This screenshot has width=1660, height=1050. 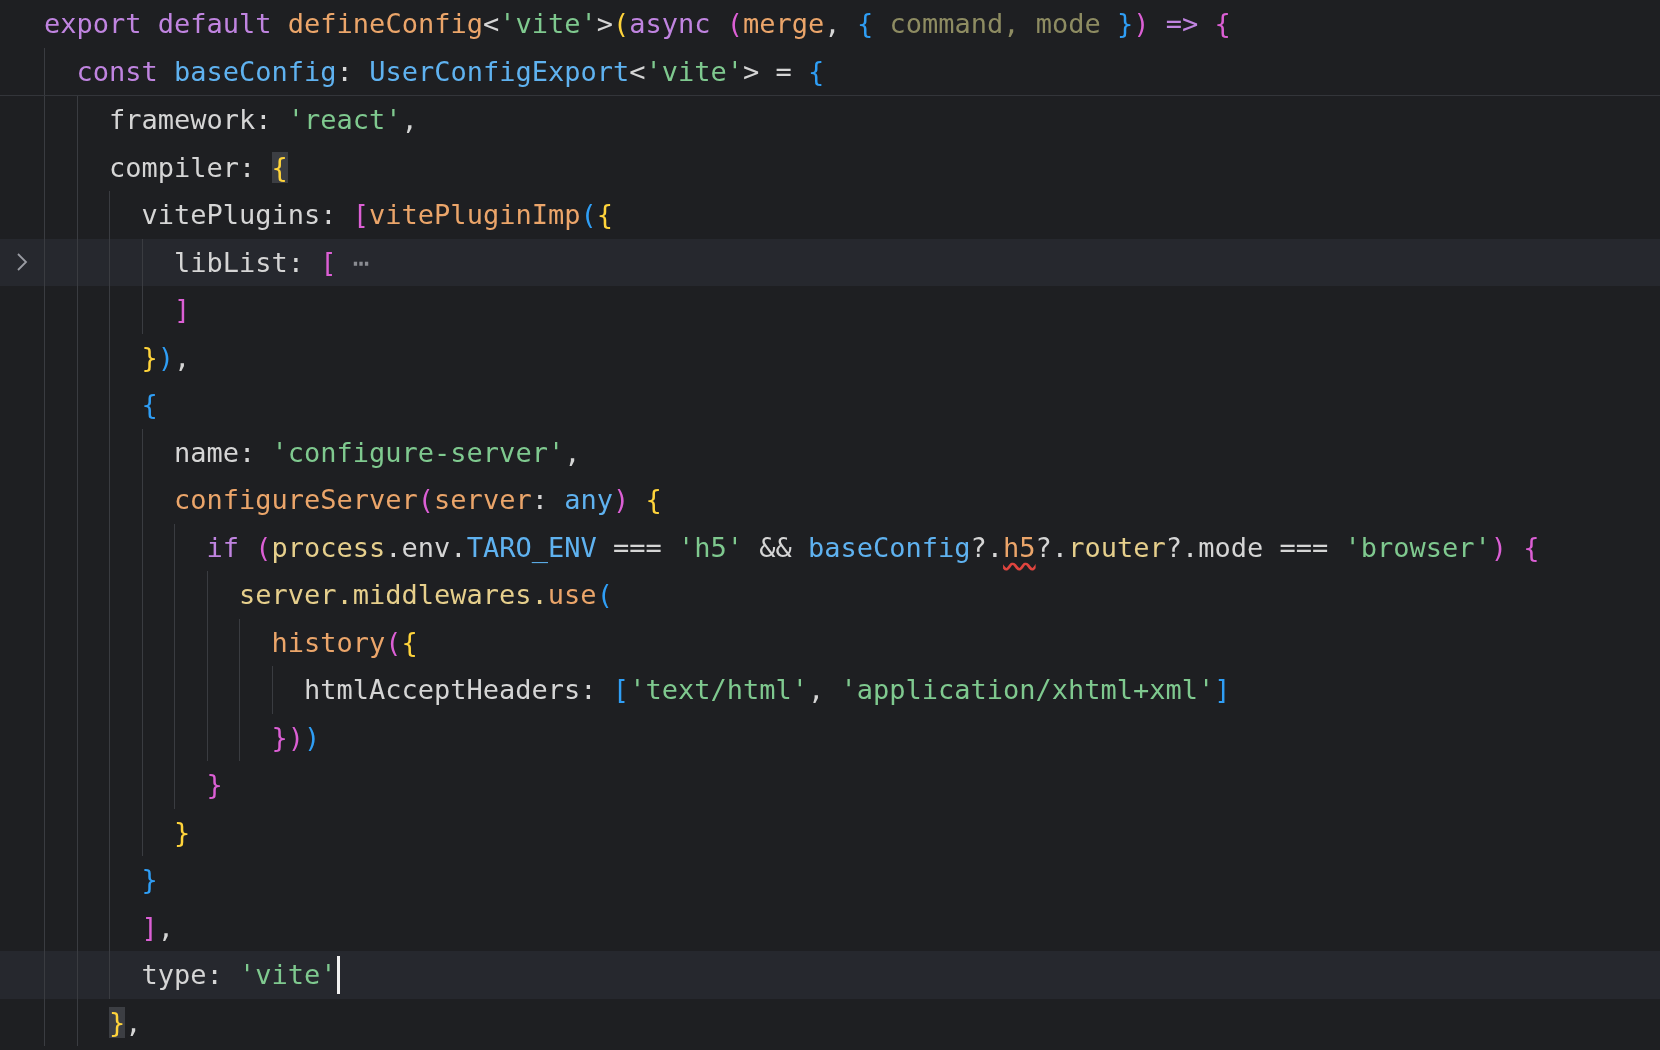 I want to click on chevron-right-icon, so click(x=22, y=262).